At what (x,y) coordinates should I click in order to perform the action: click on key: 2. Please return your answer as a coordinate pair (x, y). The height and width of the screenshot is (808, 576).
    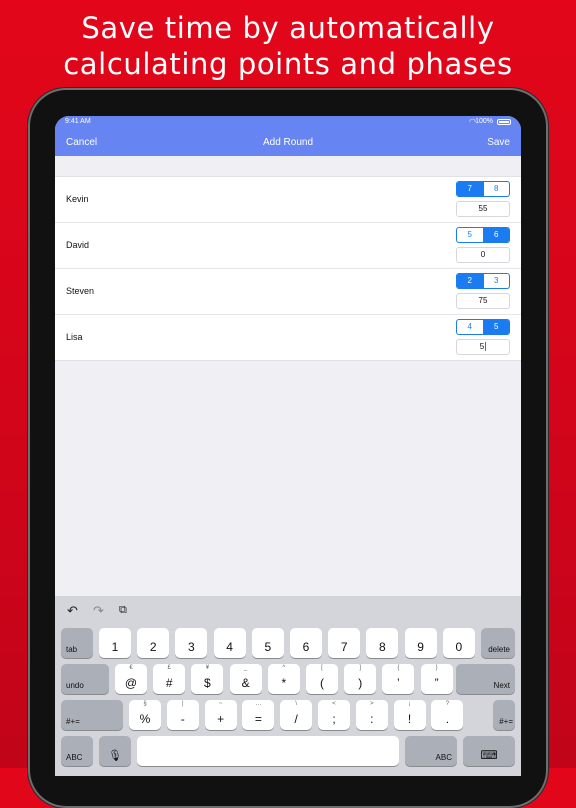
    Looking at the image, I should click on (153, 643).